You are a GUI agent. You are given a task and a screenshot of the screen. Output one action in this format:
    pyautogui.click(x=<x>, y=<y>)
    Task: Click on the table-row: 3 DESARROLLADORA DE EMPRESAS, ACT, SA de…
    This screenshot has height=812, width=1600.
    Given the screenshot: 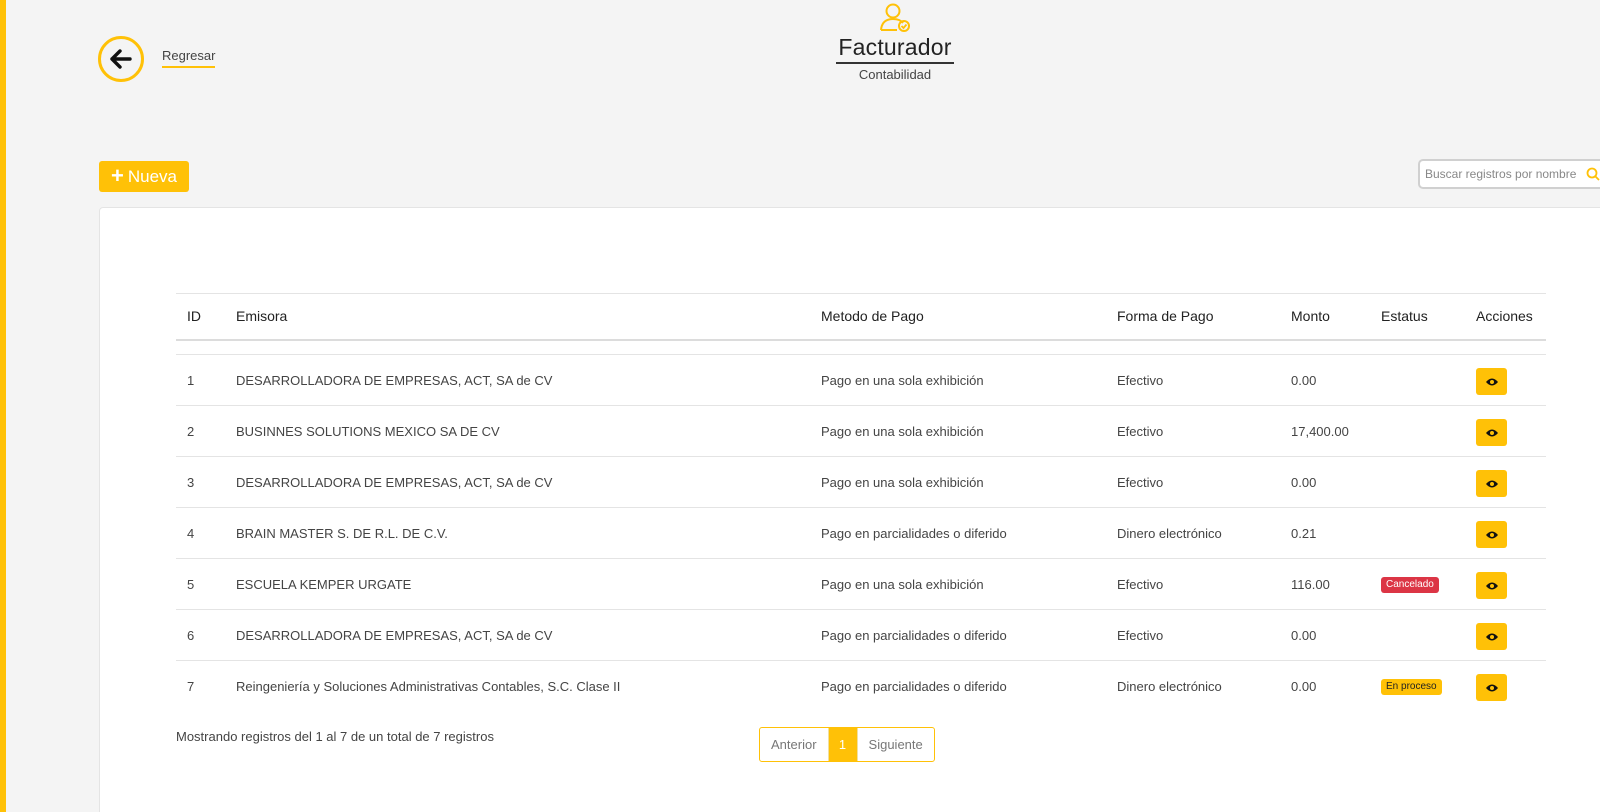 What is the action you would take?
    pyautogui.click(x=861, y=482)
    